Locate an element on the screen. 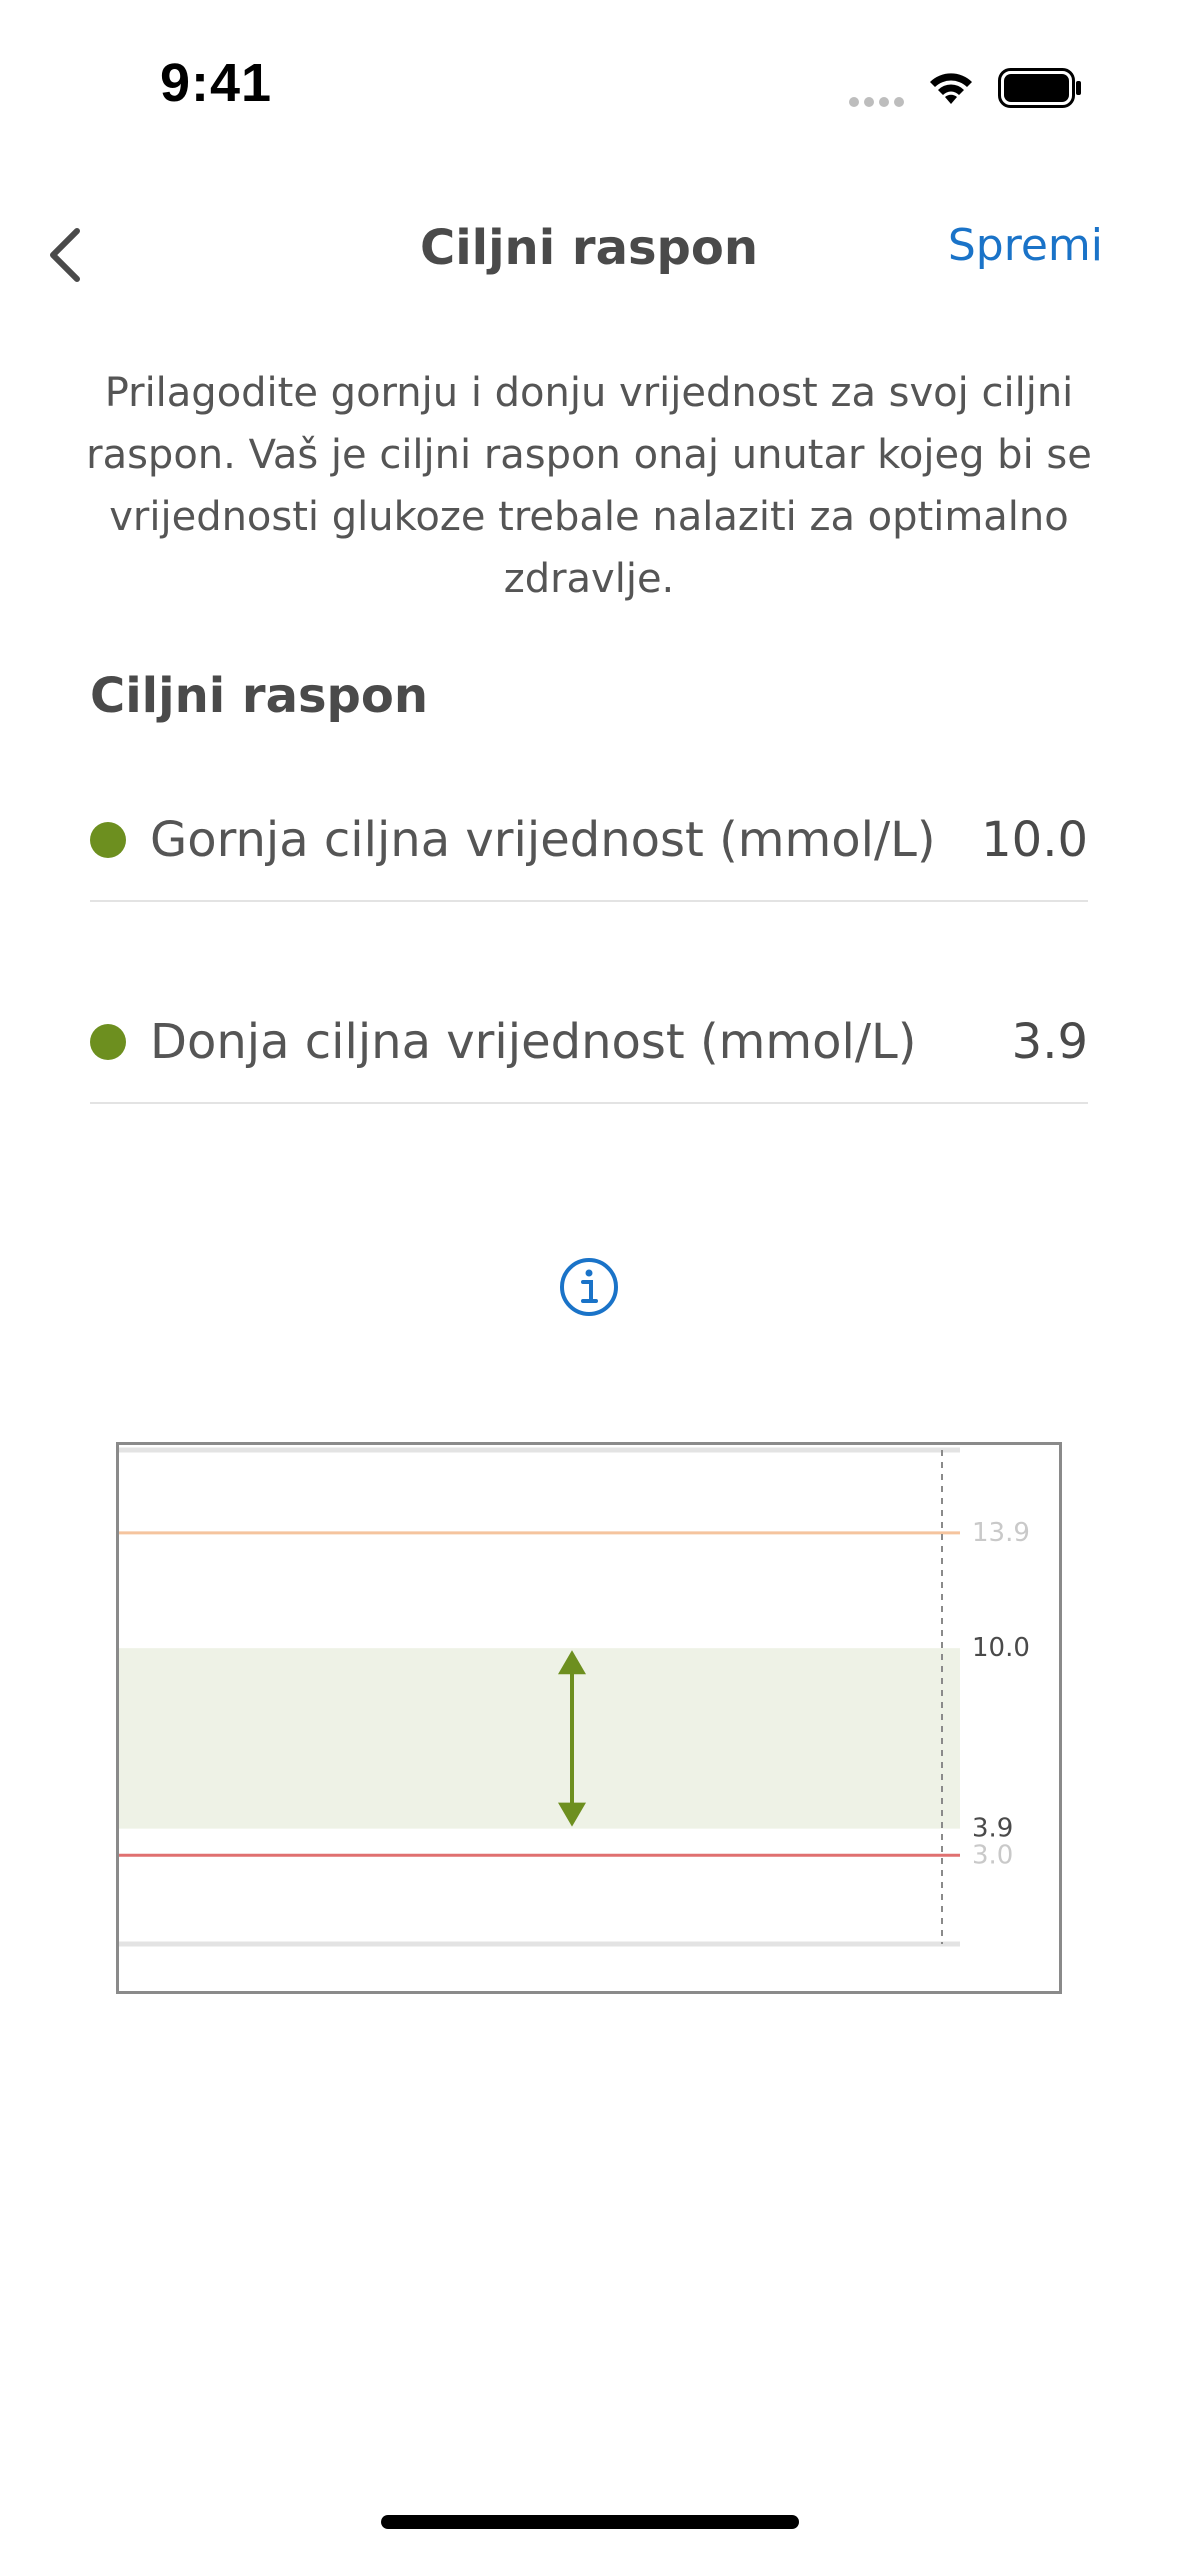  upper-target-value: 10.0 is located at coordinates (1034, 840).